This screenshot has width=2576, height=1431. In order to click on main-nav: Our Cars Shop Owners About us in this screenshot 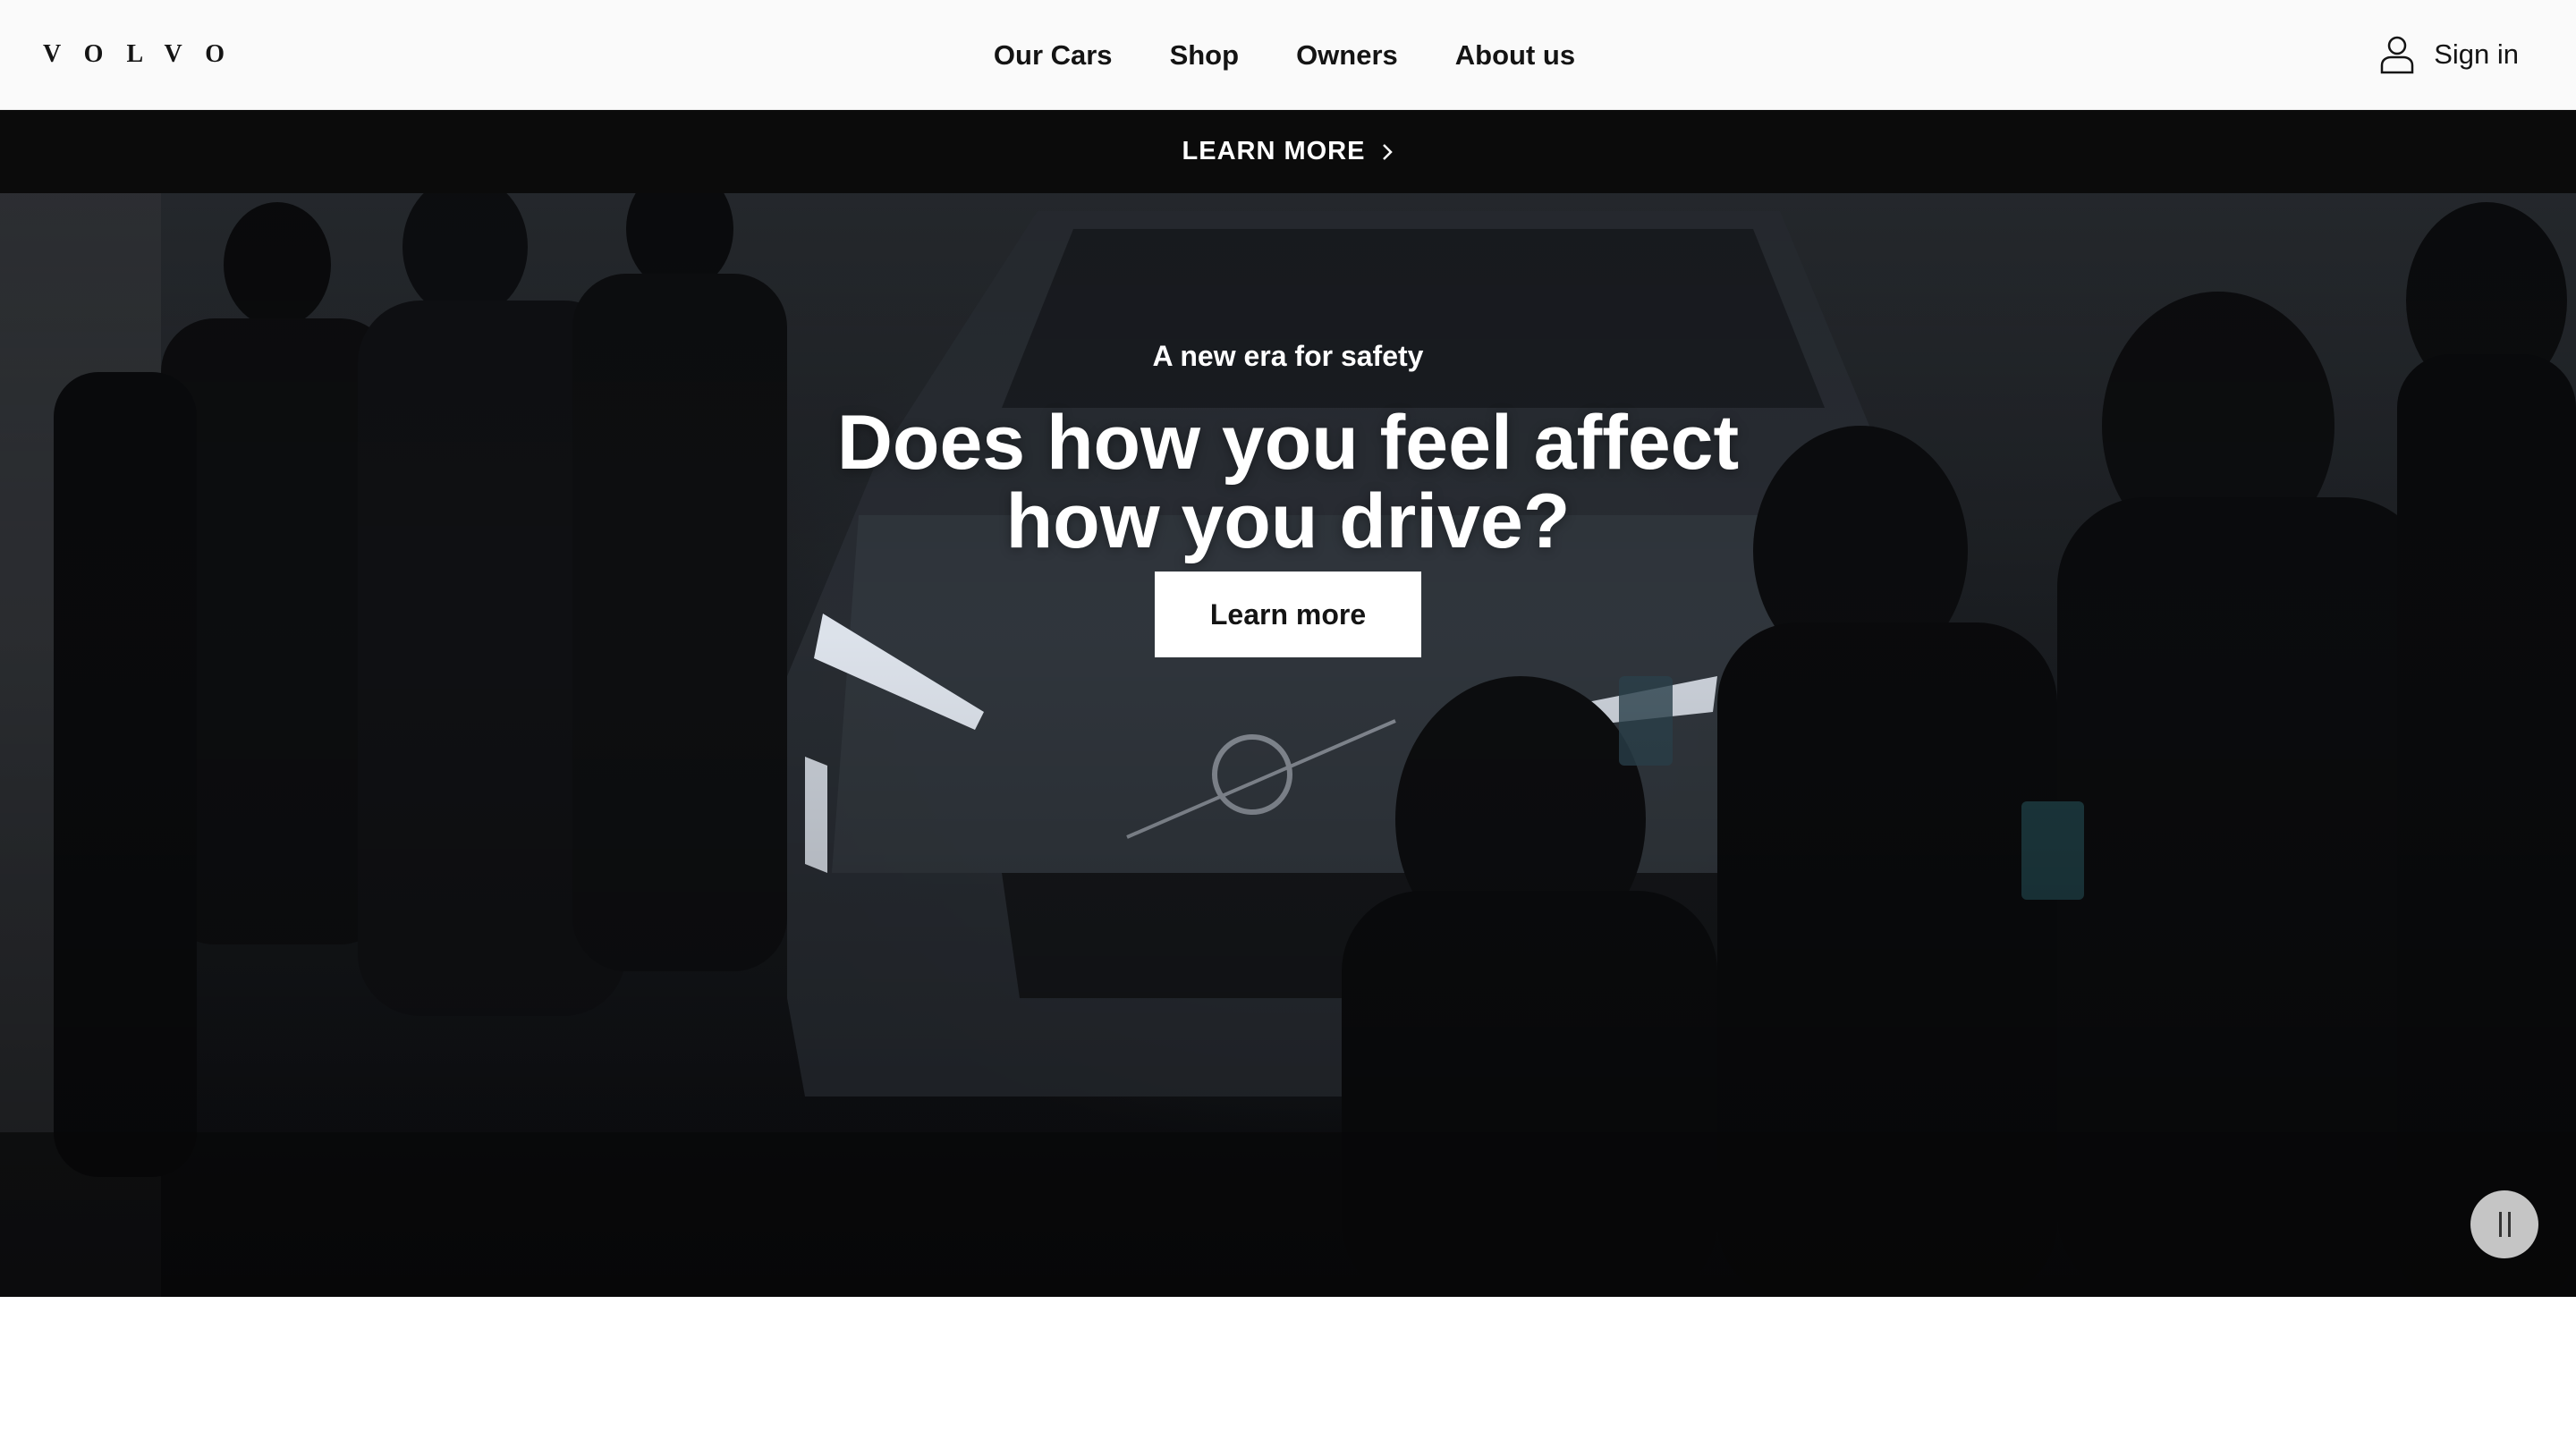, I will do `click(1288, 55)`.